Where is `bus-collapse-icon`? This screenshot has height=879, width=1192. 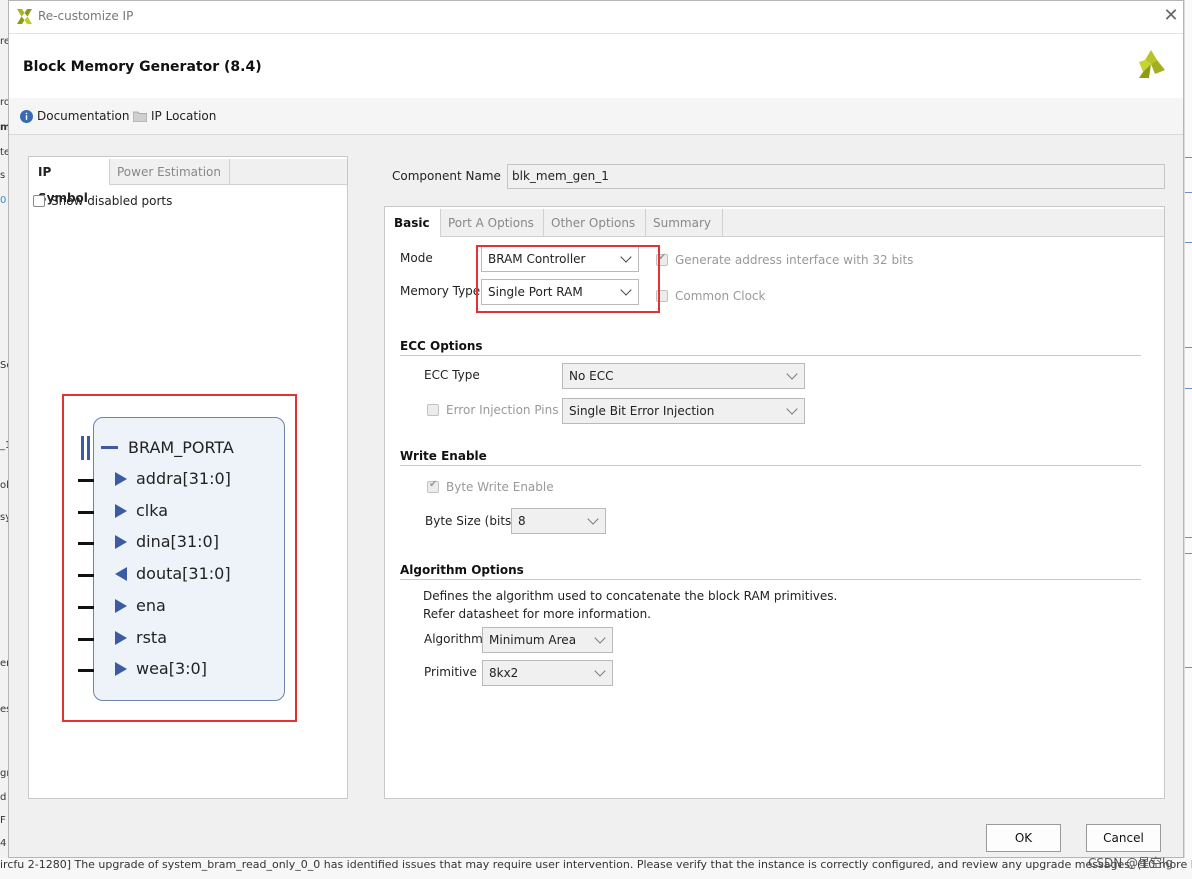 bus-collapse-icon is located at coordinates (109, 447).